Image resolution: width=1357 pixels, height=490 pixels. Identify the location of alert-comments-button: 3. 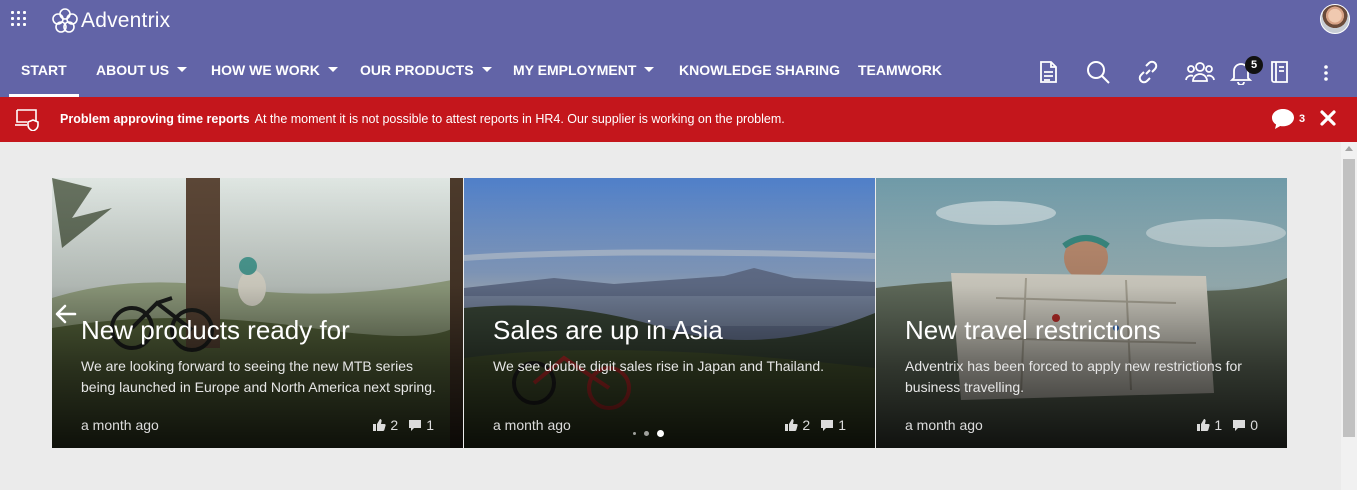
(1288, 119).